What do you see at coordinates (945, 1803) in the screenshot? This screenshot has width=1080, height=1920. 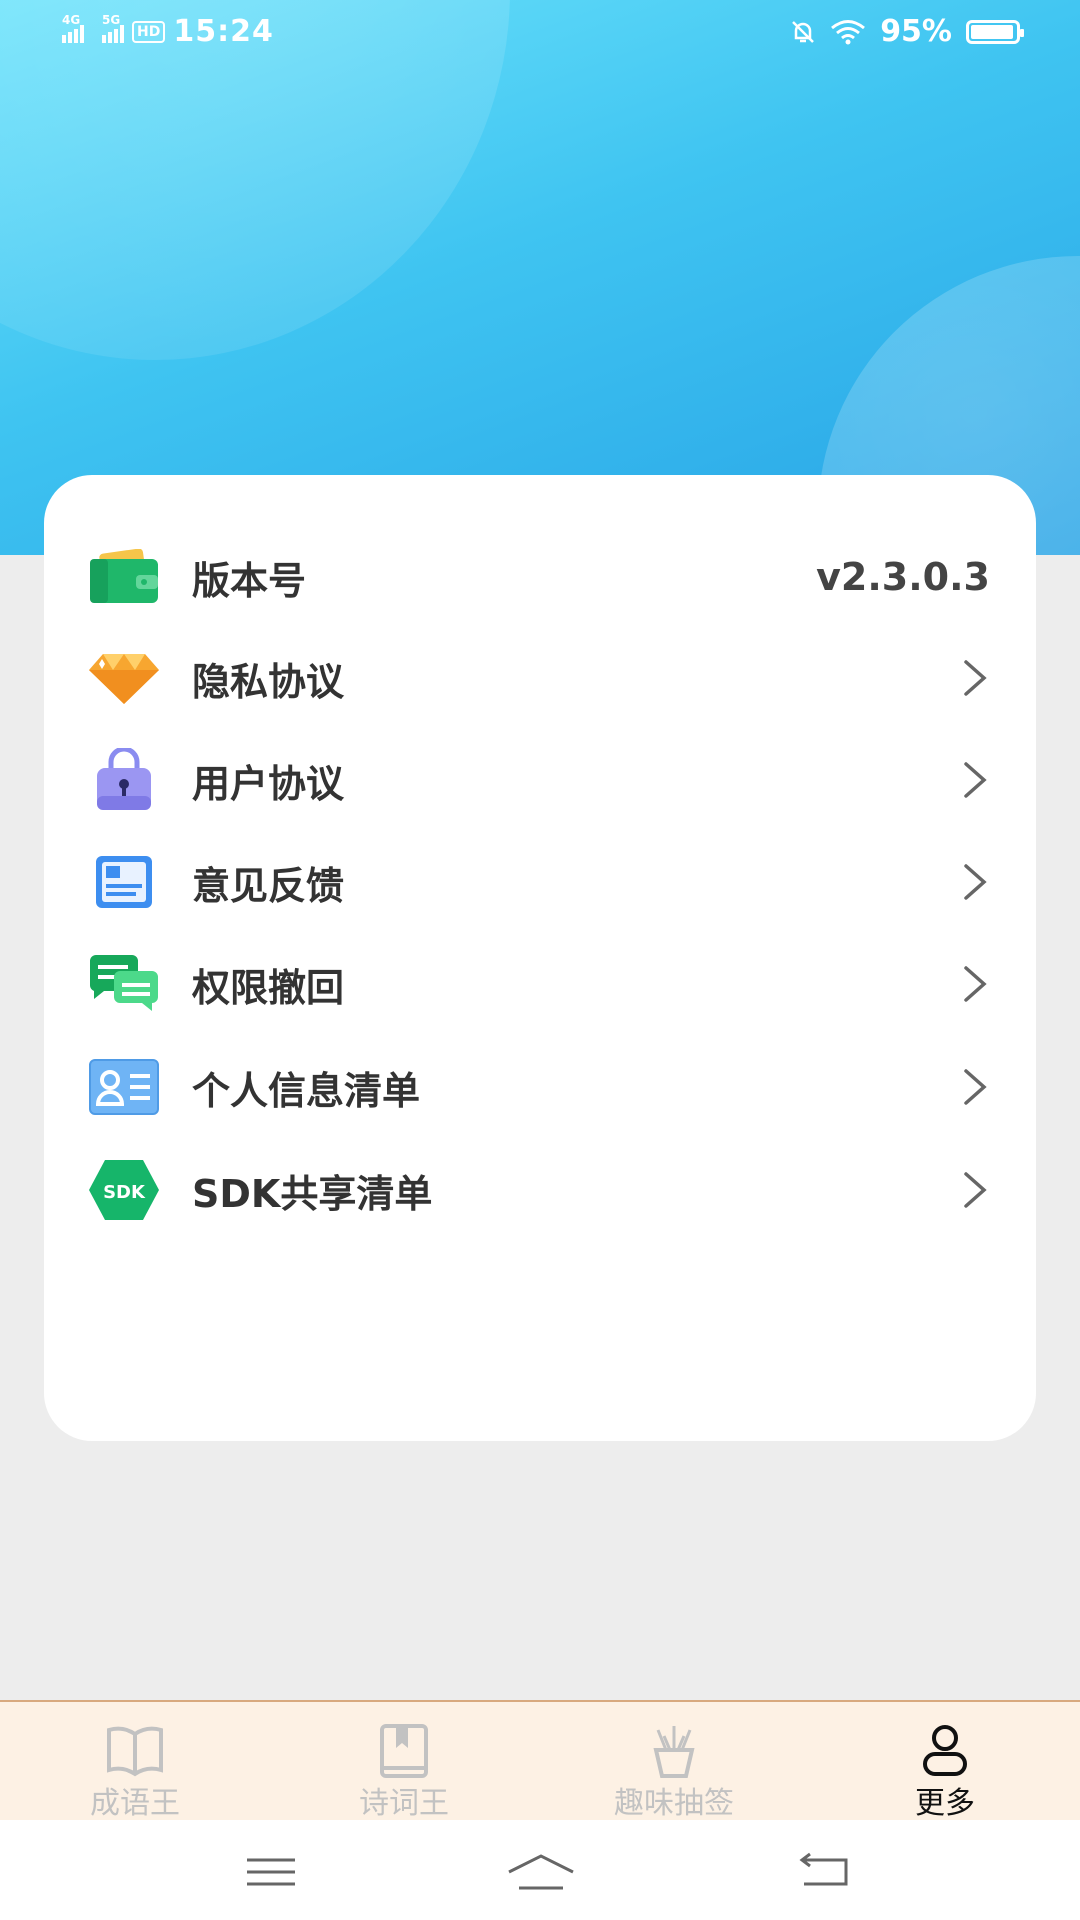 I see `tab-label: 更多` at bounding box center [945, 1803].